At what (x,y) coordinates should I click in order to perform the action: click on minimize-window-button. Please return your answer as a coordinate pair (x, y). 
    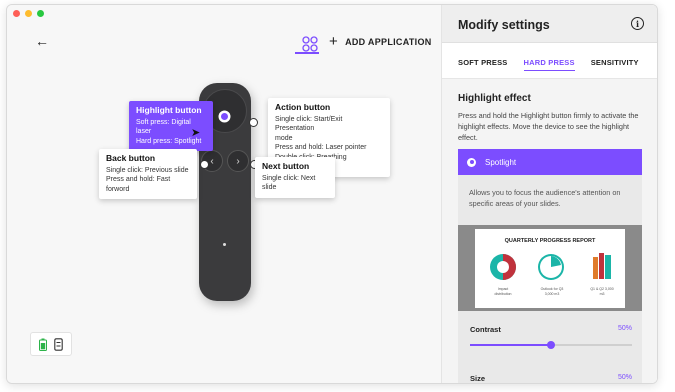
    Looking at the image, I should click on (28, 13).